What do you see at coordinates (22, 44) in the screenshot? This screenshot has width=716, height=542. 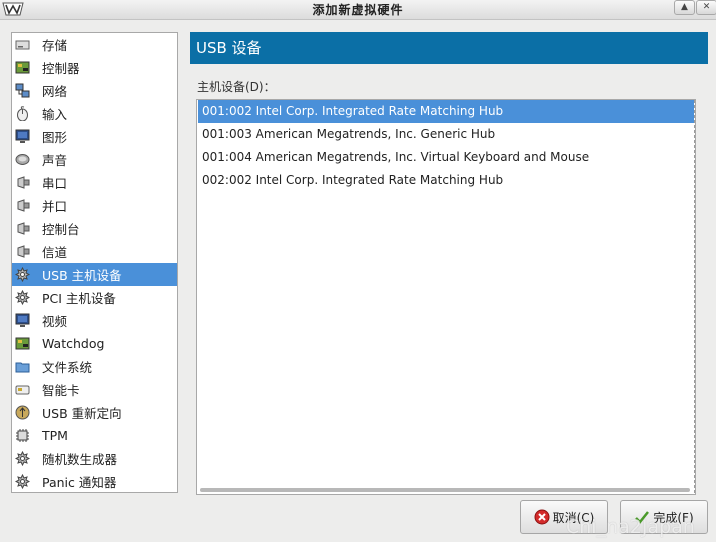 I see `disk-icon` at bounding box center [22, 44].